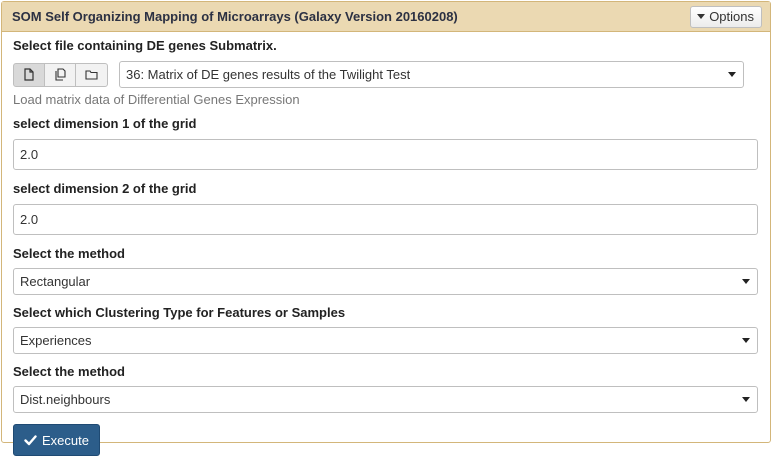 Image resolution: width=773 pixels, height=456 pixels. What do you see at coordinates (385, 154) in the screenshot?
I see `dim1-input` at bounding box center [385, 154].